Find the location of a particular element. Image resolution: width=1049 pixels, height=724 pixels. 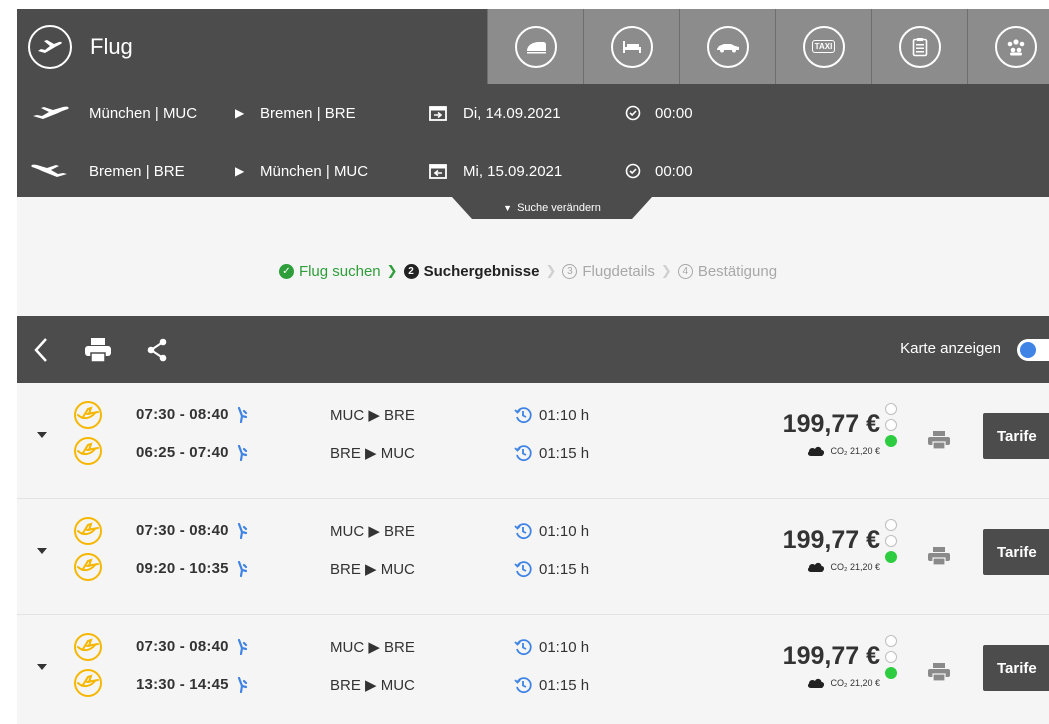

step-number: 3 is located at coordinates (570, 271).